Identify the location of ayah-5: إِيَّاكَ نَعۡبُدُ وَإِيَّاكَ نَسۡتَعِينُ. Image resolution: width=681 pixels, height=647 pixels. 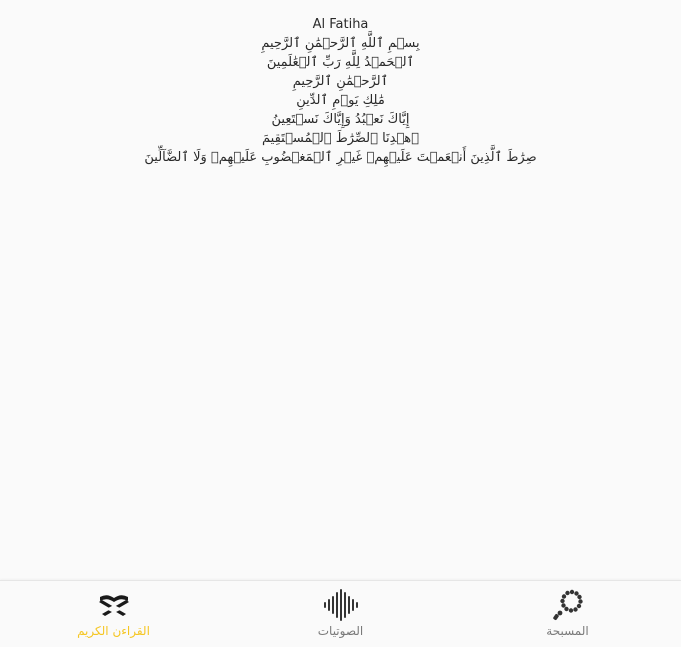
(340, 119).